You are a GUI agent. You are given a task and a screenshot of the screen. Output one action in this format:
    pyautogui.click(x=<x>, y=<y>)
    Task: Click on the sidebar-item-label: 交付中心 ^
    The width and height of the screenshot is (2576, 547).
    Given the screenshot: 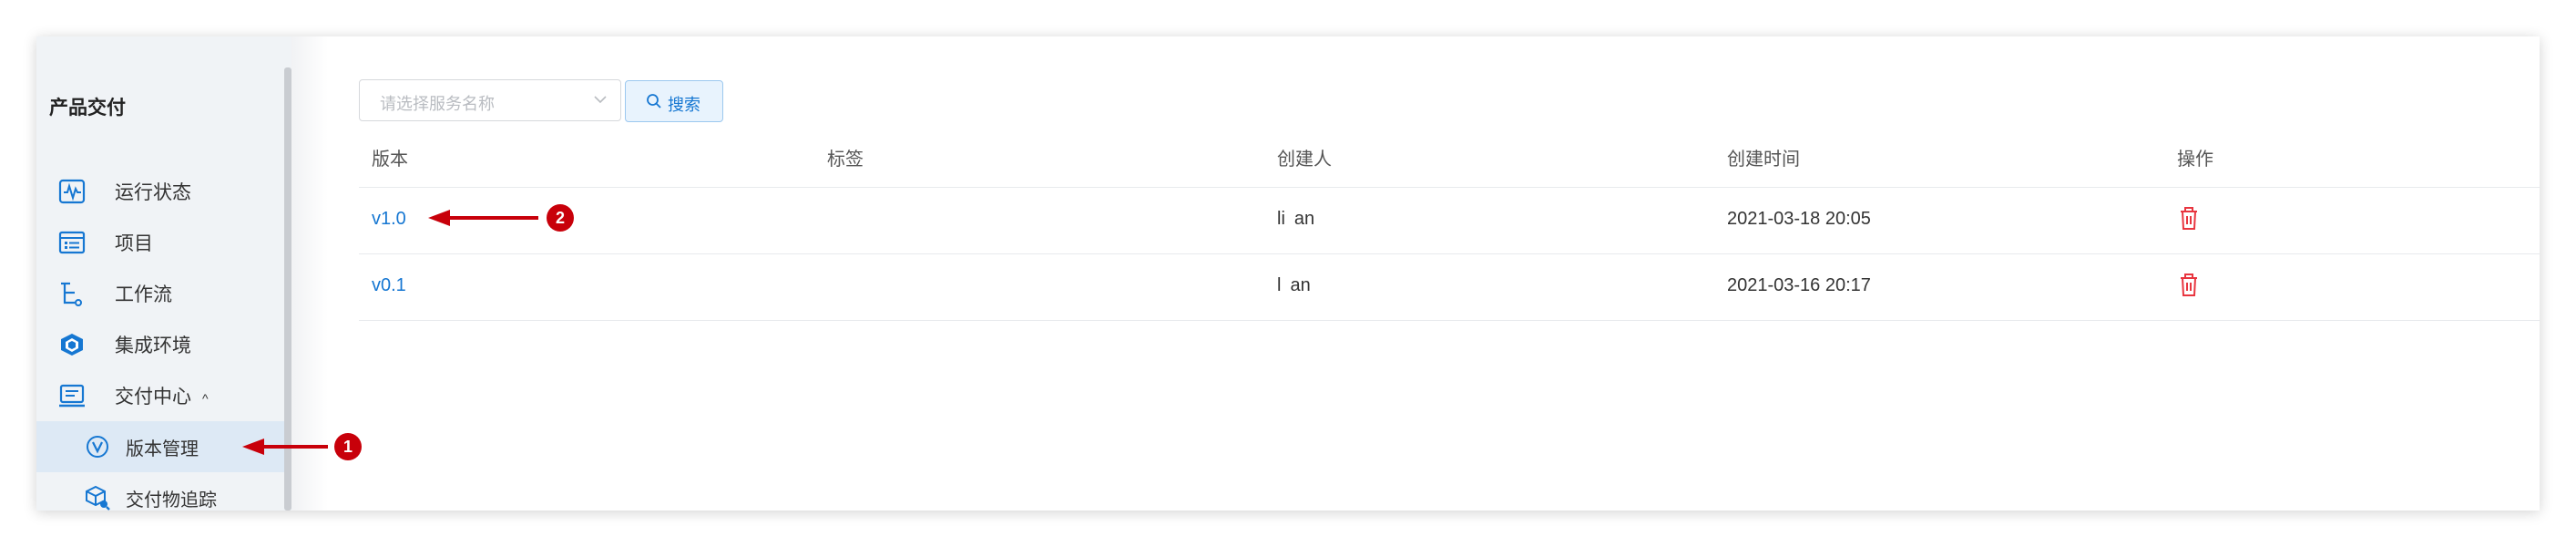 What is the action you would take?
    pyautogui.click(x=162, y=397)
    